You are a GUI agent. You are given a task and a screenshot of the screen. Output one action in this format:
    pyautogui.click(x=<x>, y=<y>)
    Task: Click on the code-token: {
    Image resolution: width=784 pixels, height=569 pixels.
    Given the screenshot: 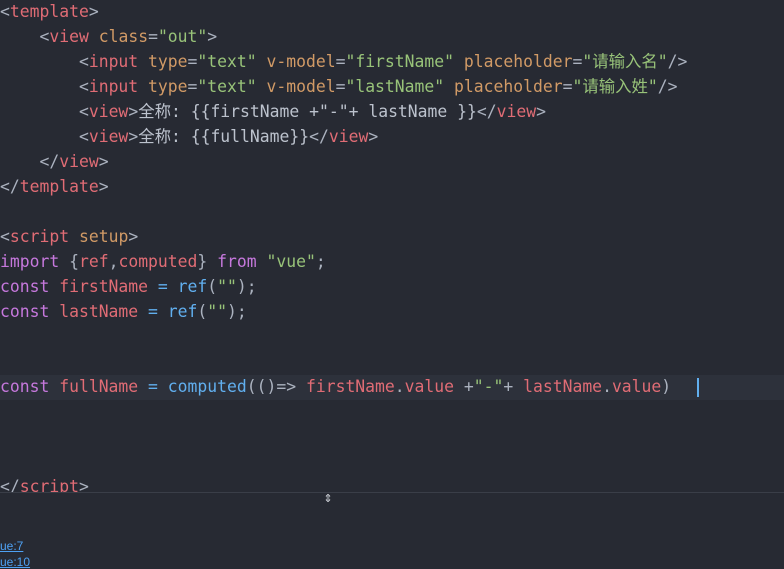 What is the action you would take?
    pyautogui.click(x=74, y=261)
    